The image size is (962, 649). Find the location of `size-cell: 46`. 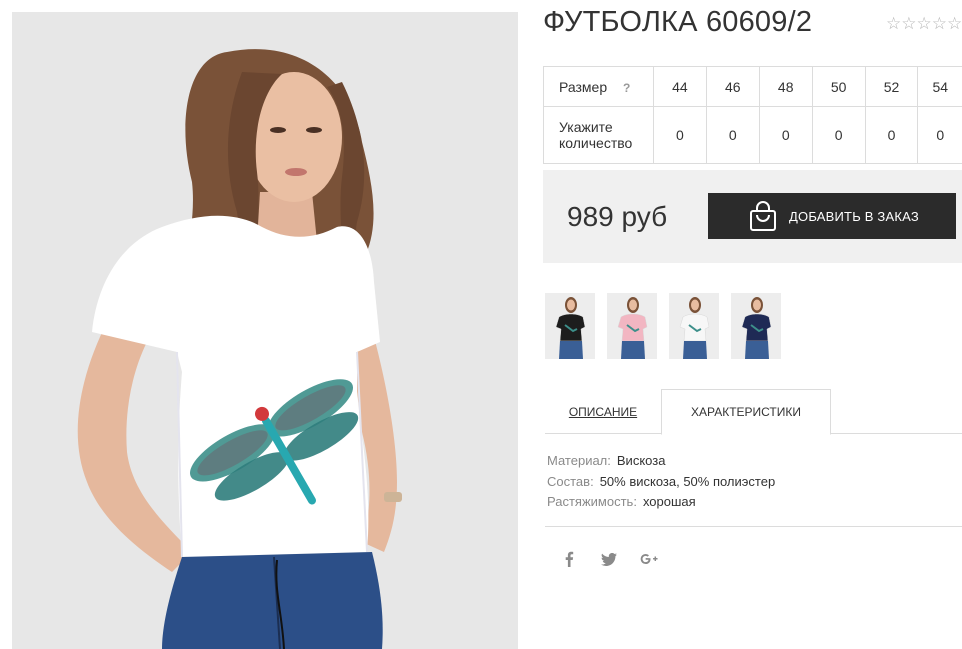

size-cell: 46 is located at coordinates (732, 86).